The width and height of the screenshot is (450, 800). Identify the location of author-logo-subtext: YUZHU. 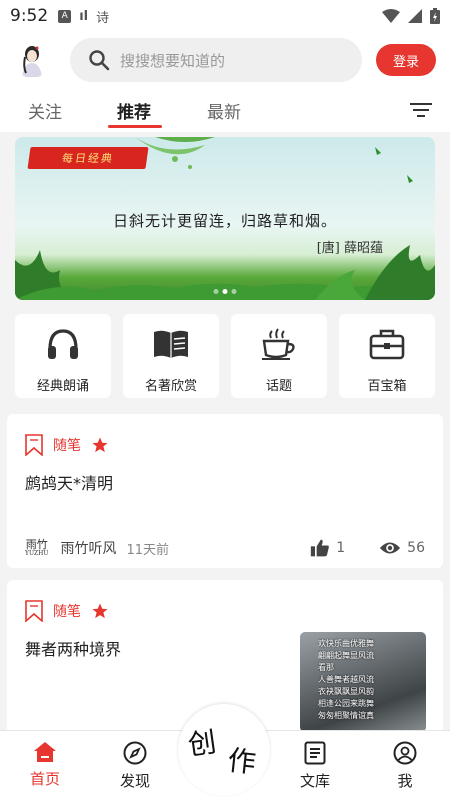
(37, 553).